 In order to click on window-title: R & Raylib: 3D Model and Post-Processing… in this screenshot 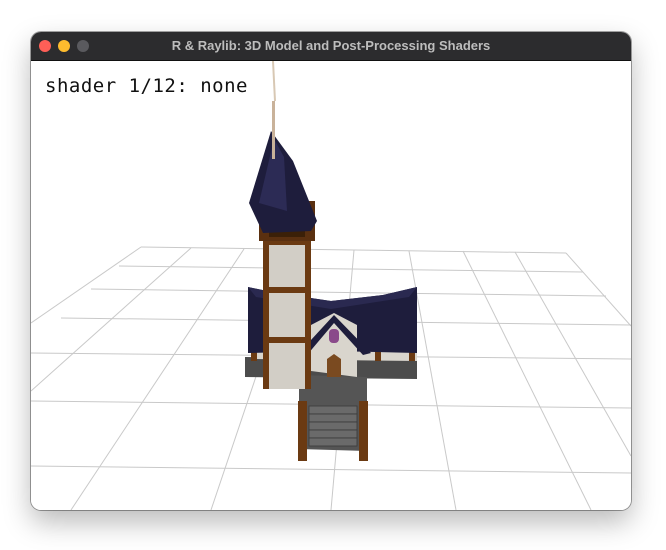, I will do `click(331, 45)`.